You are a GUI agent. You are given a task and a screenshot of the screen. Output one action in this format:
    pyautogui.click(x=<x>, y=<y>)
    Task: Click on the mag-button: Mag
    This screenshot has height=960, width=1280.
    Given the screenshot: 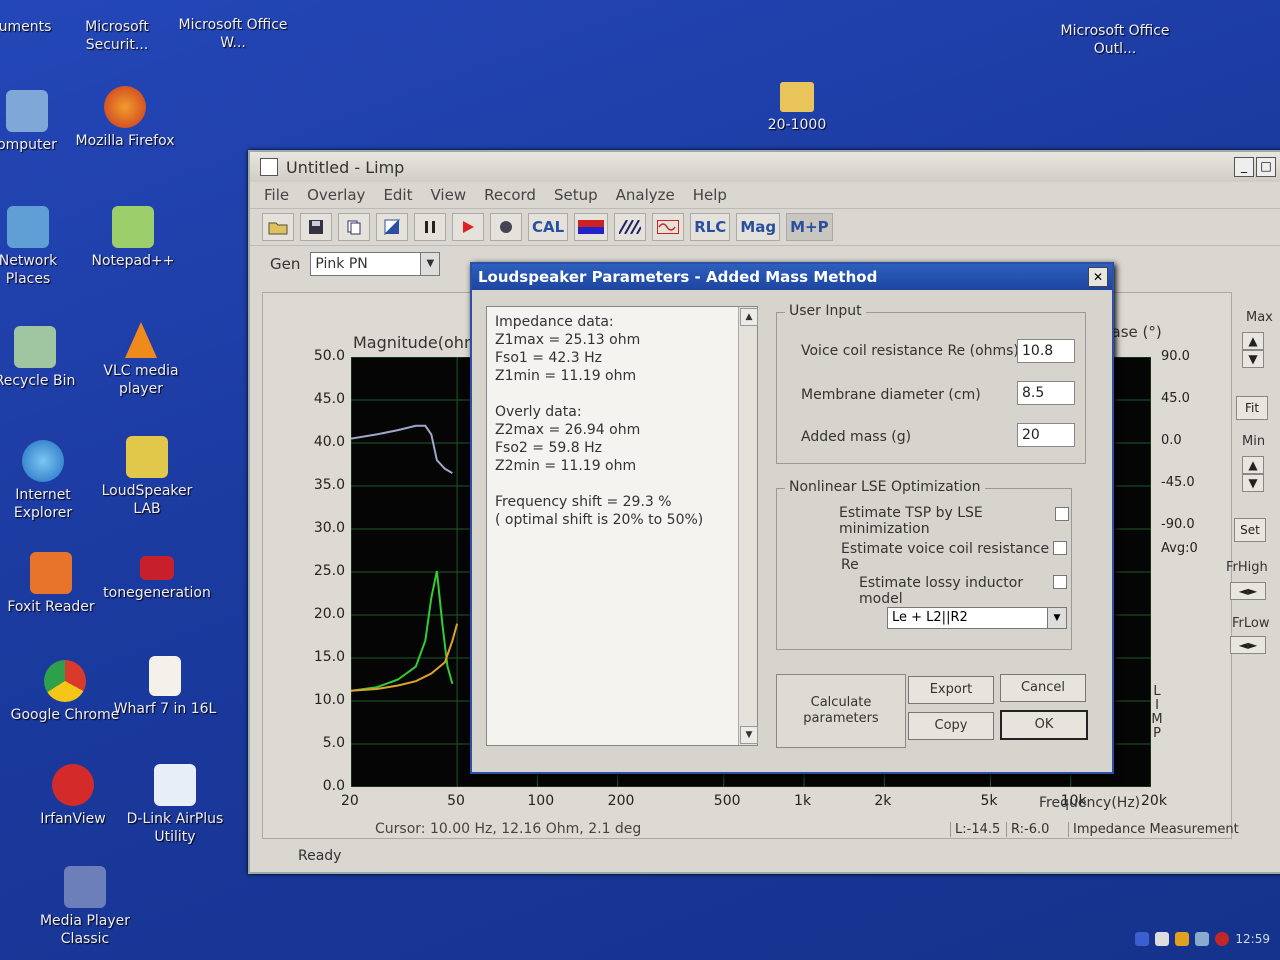 What is the action you would take?
    pyautogui.click(x=758, y=227)
    